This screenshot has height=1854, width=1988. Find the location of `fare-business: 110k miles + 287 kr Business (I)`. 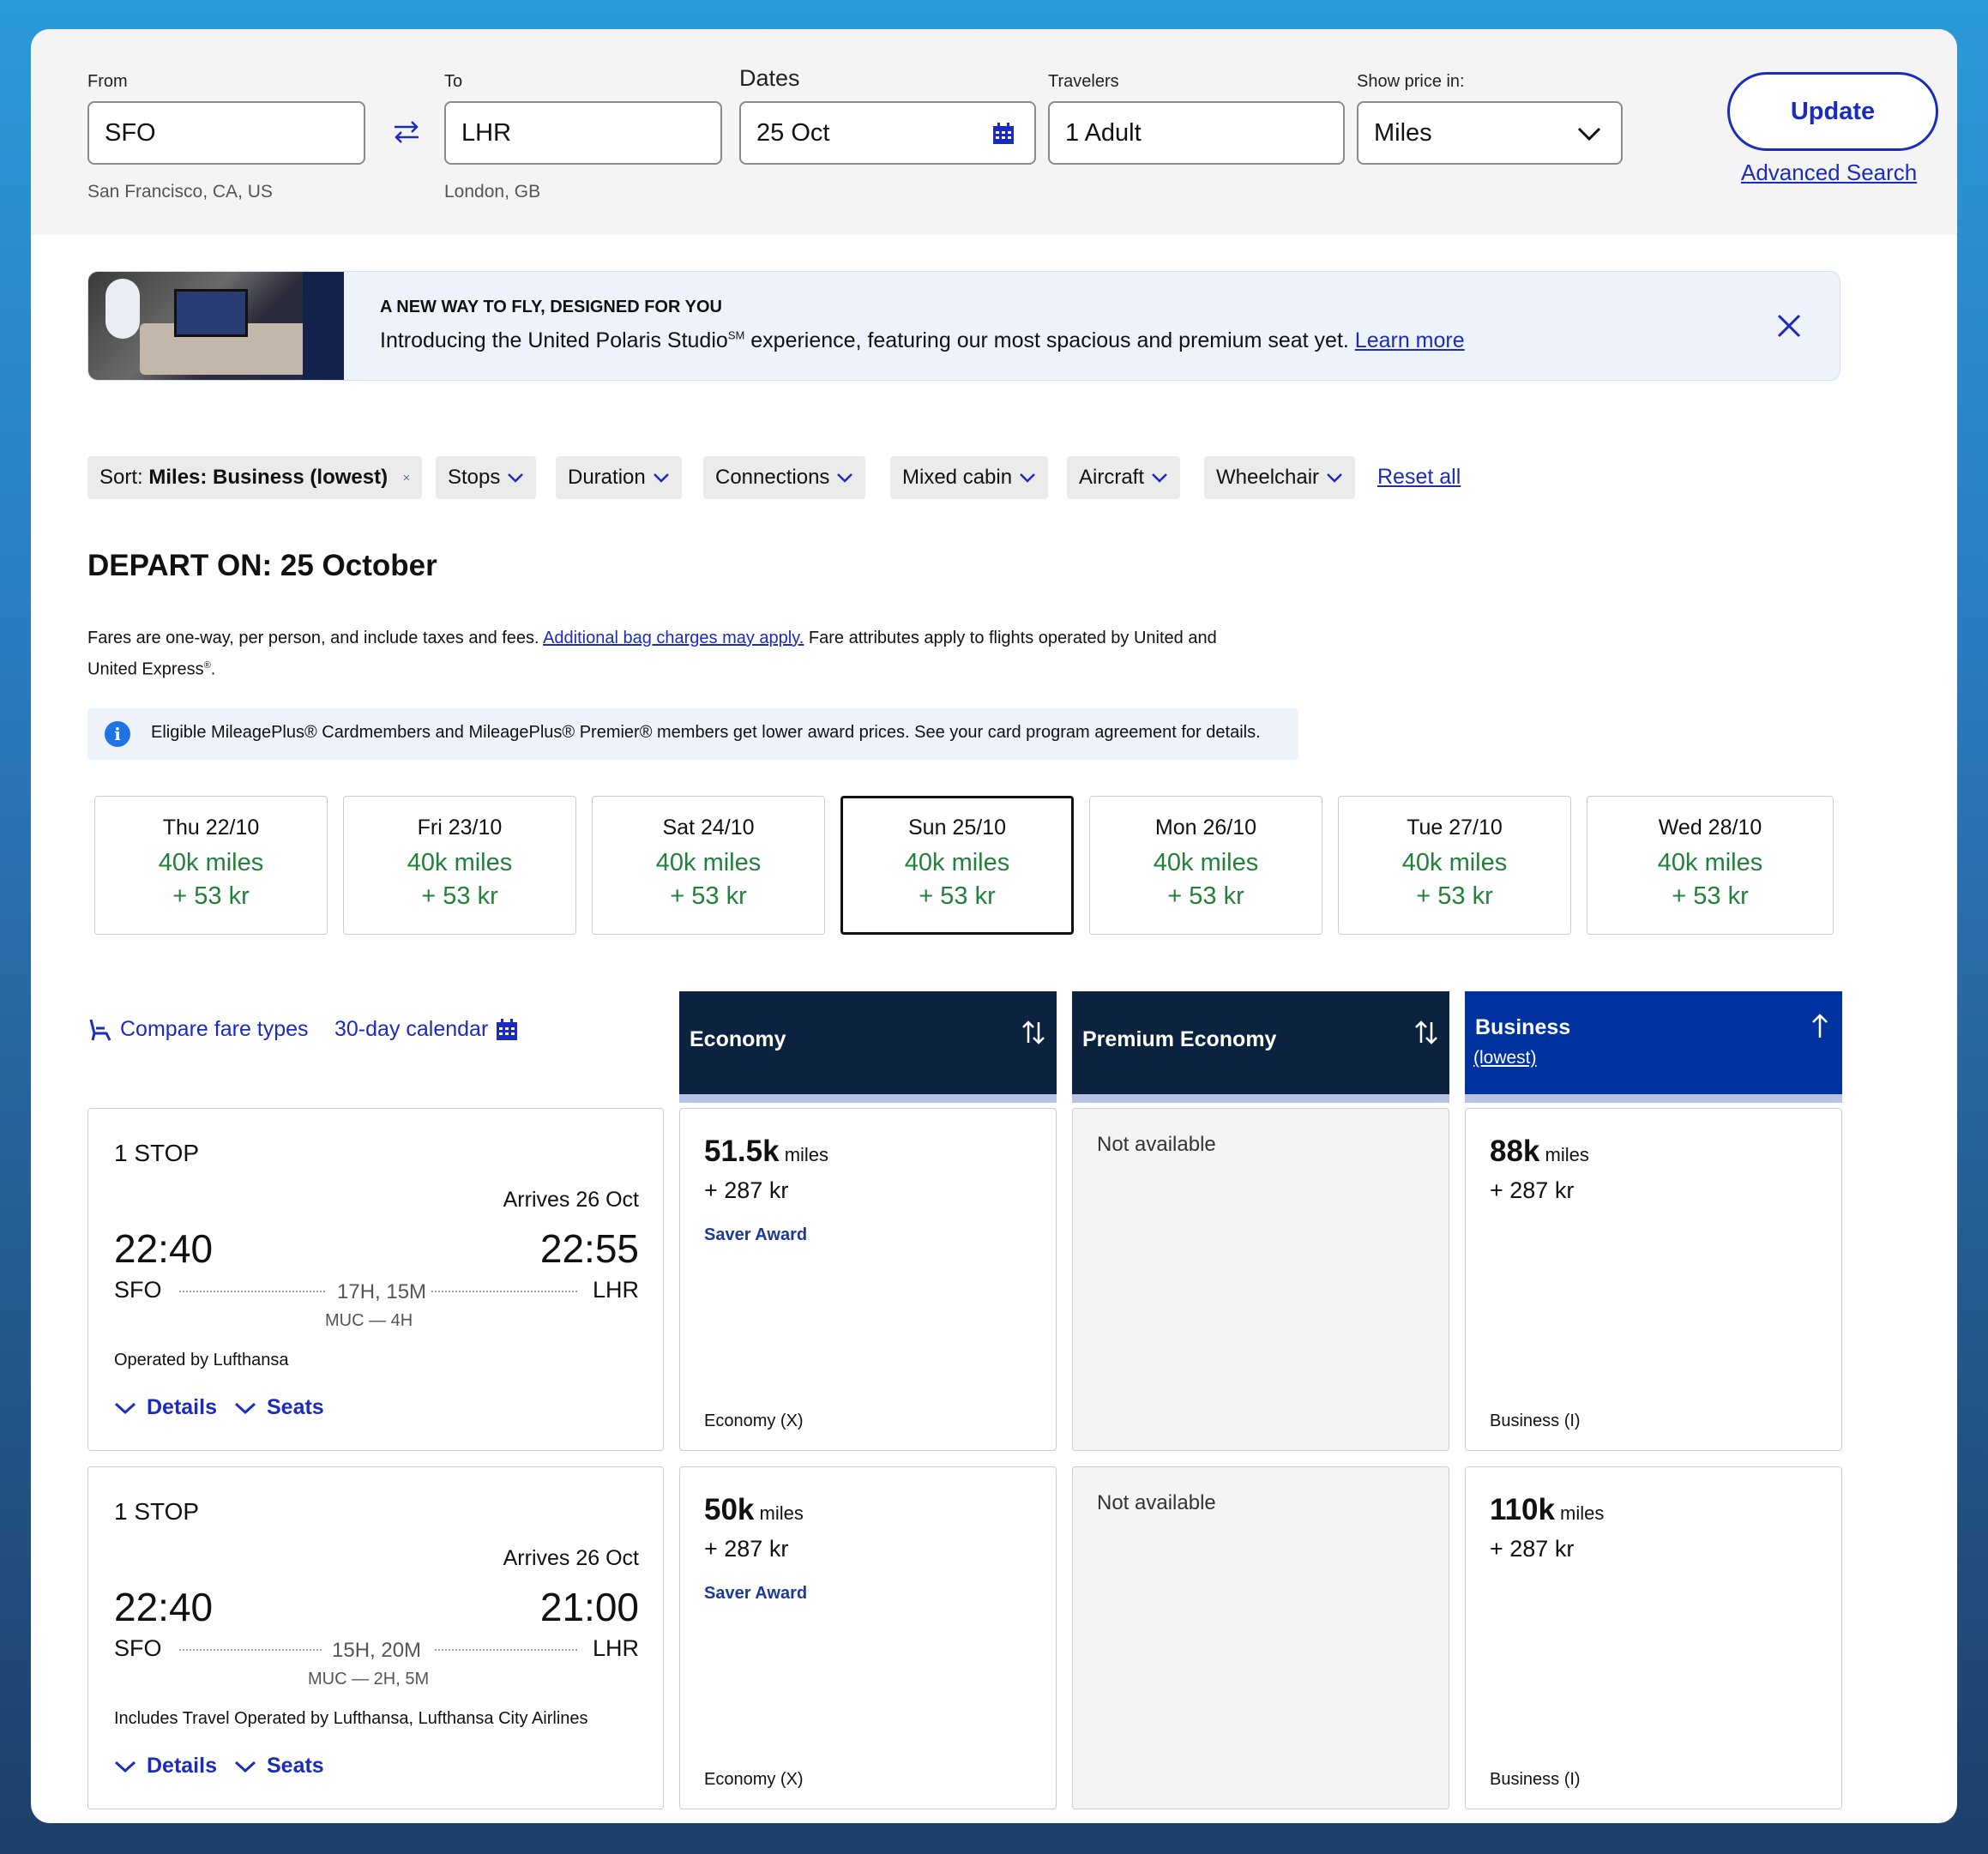

fare-business: 110k miles + 287 kr Business (I) is located at coordinates (1654, 1637).